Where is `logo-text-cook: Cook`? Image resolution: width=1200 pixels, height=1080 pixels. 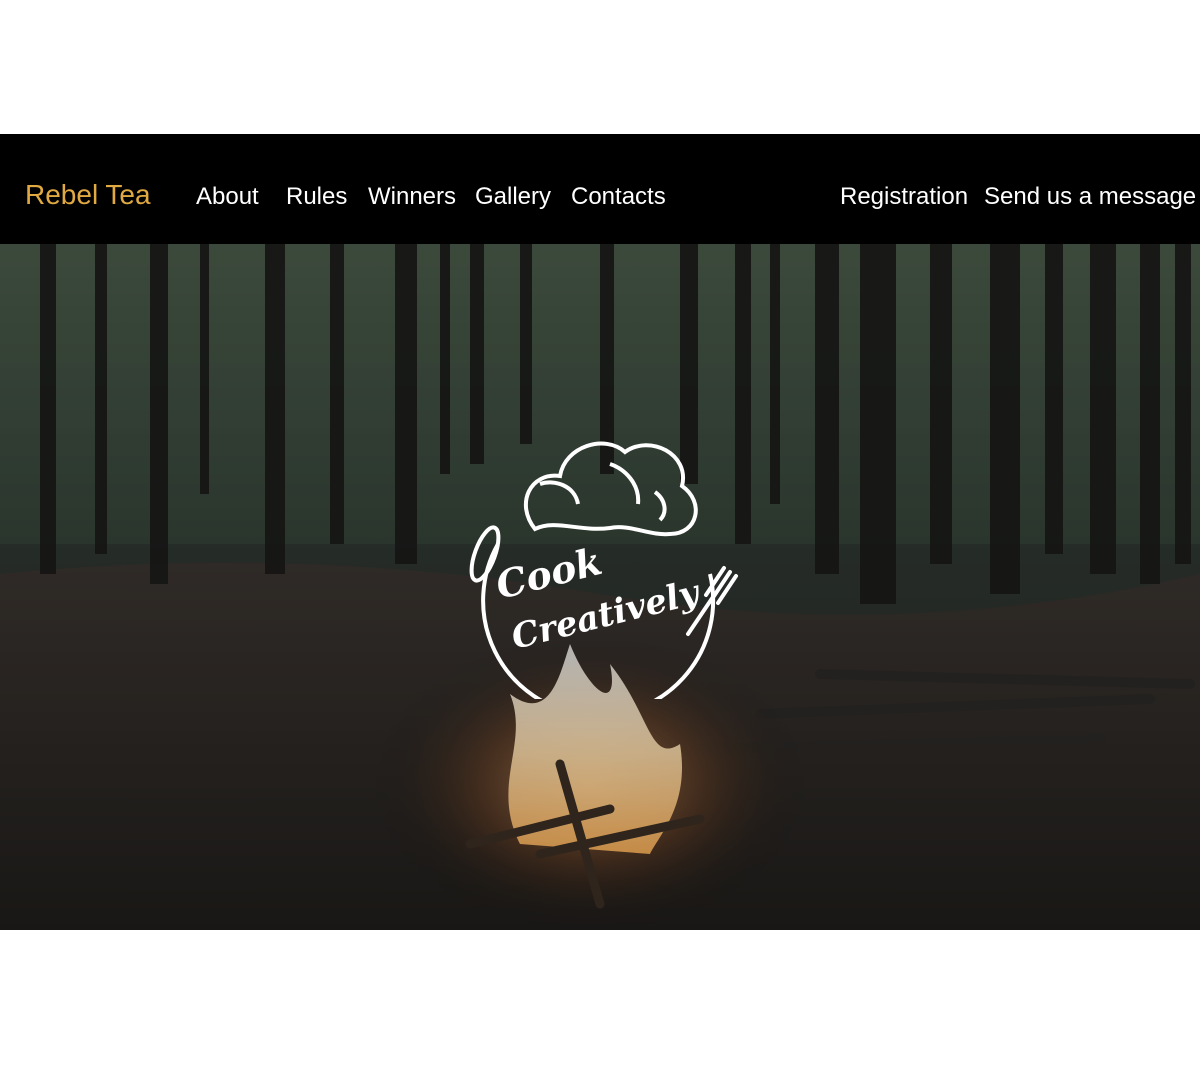 logo-text-cook: Cook is located at coordinates (548, 573).